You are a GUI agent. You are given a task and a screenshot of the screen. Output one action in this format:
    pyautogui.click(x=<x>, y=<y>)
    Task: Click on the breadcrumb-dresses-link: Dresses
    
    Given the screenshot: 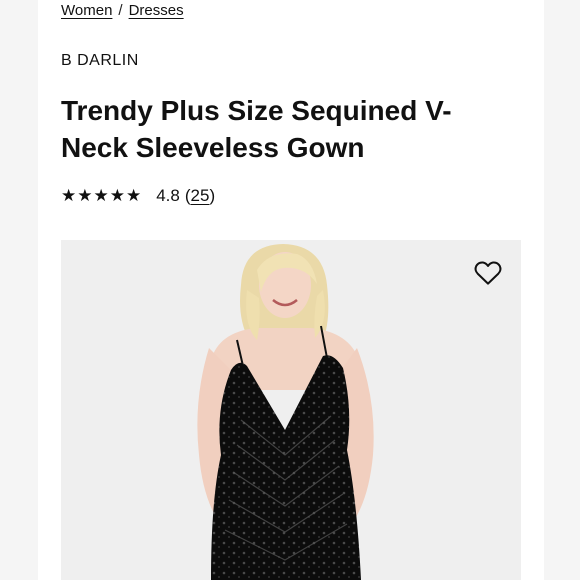 What is the action you would take?
    pyautogui.click(x=156, y=10)
    